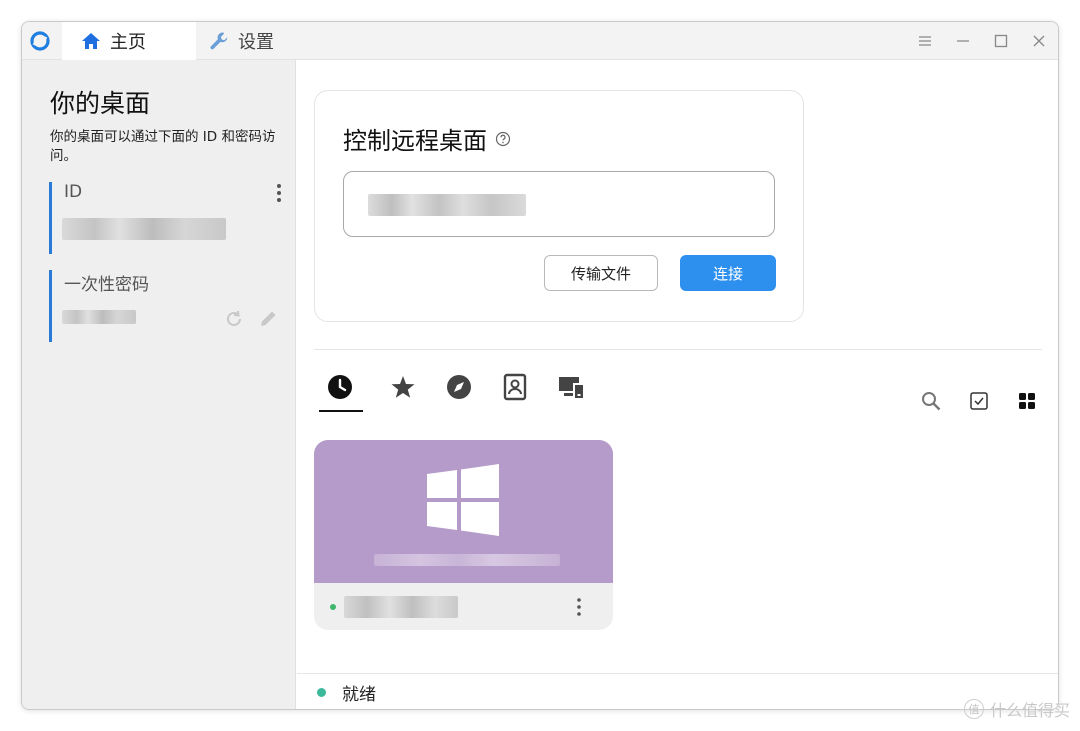 The width and height of the screenshot is (1080, 731). What do you see at coordinates (601, 273) in the screenshot?
I see `transfer-file-button: 传输文件` at bounding box center [601, 273].